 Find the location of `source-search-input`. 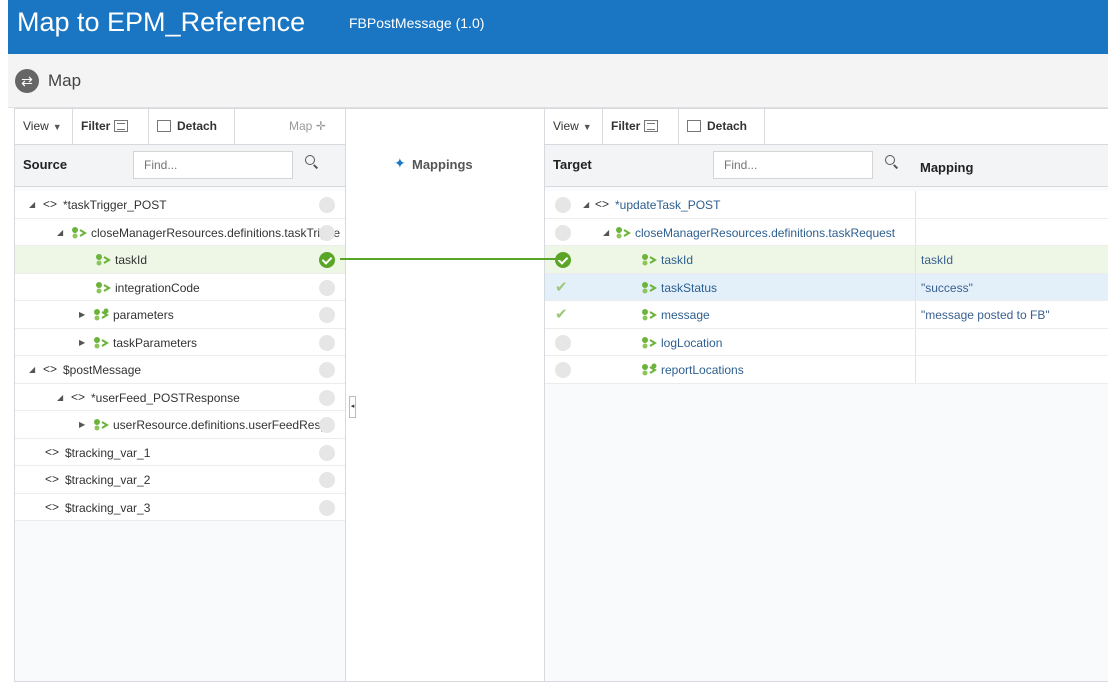

source-search-input is located at coordinates (213, 165).